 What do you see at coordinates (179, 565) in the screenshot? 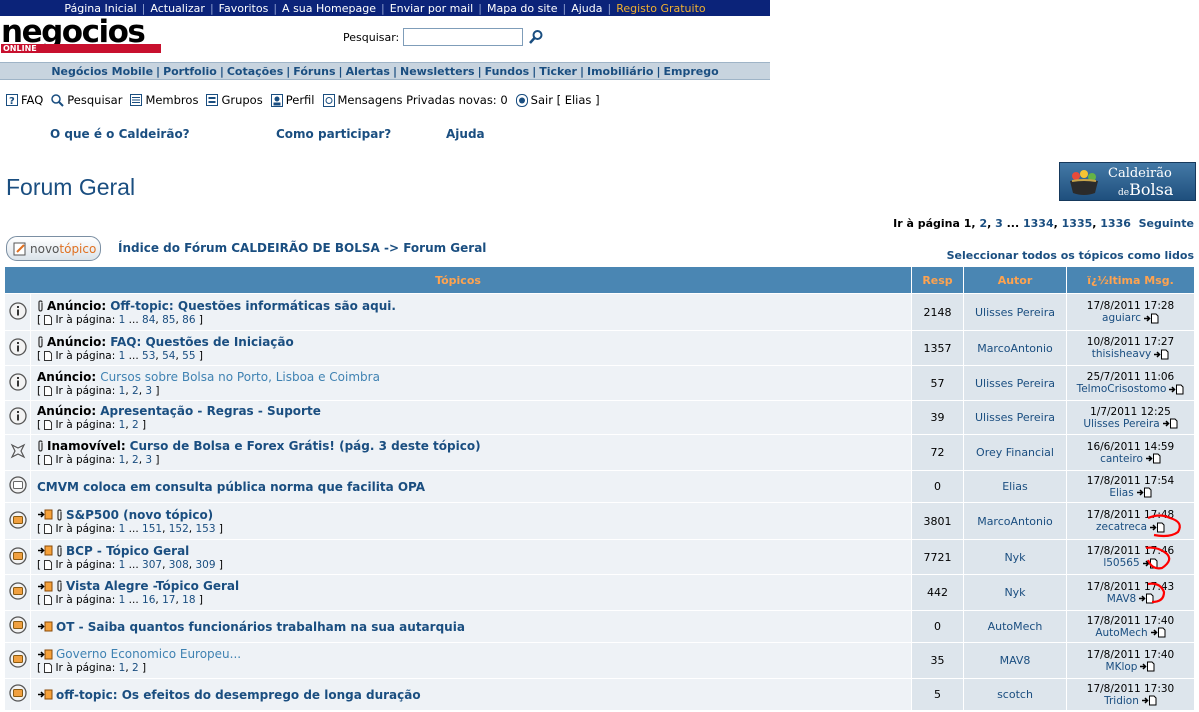
I see `topic-page-link: 308` at bounding box center [179, 565].